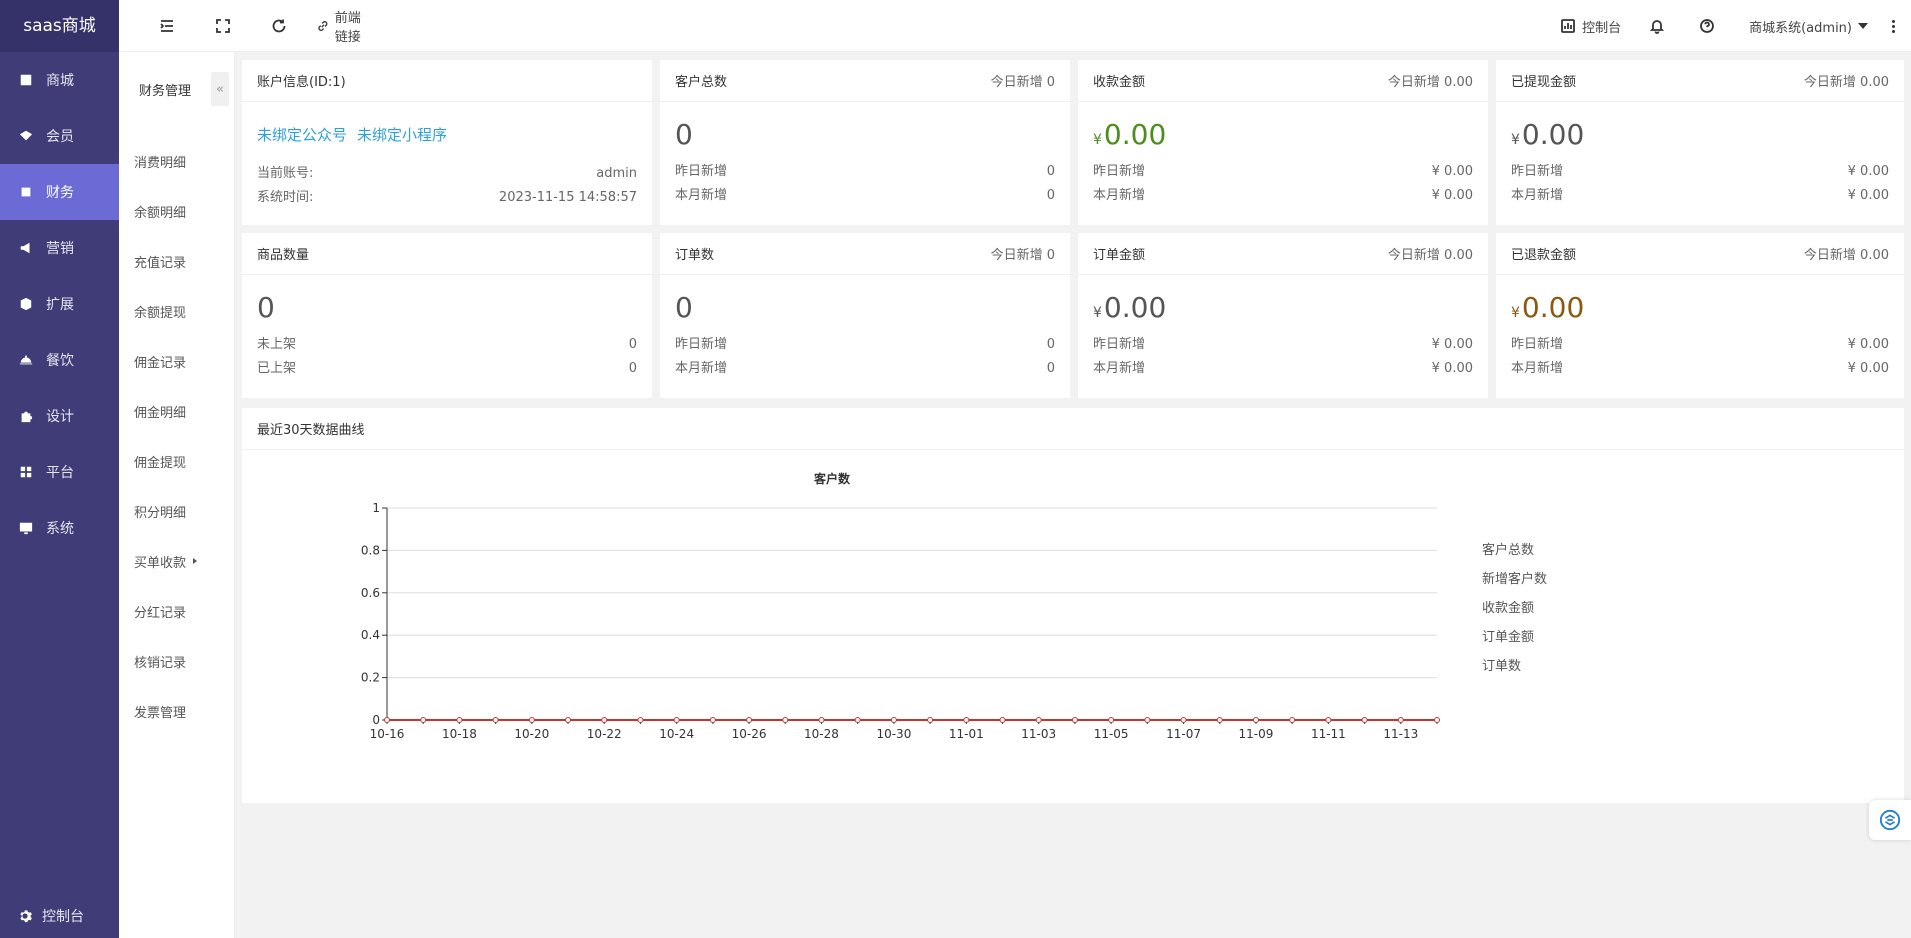 The height and width of the screenshot is (938, 1911). Describe the element at coordinates (59, 26) in the screenshot. I see `app-logo: saas商城` at that location.